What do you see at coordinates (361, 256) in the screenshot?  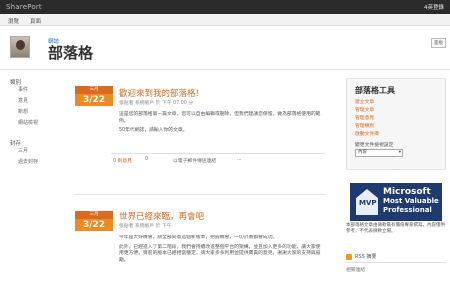 I see `rss-feed-link: RSS 摘要` at bounding box center [361, 256].